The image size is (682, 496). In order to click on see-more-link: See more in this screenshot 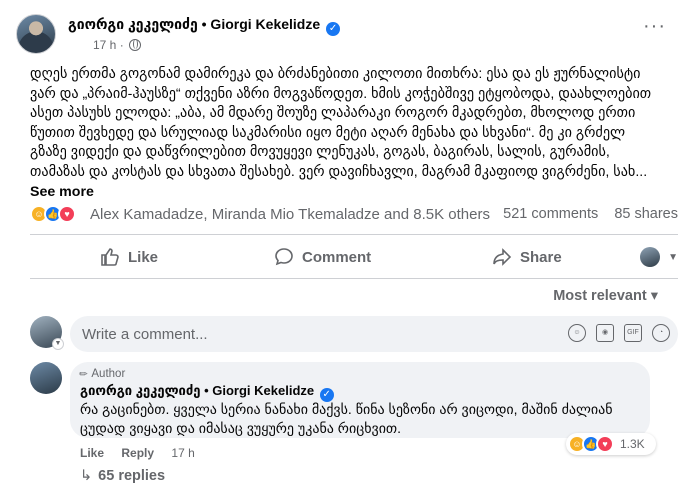, I will do `click(62, 192)`.